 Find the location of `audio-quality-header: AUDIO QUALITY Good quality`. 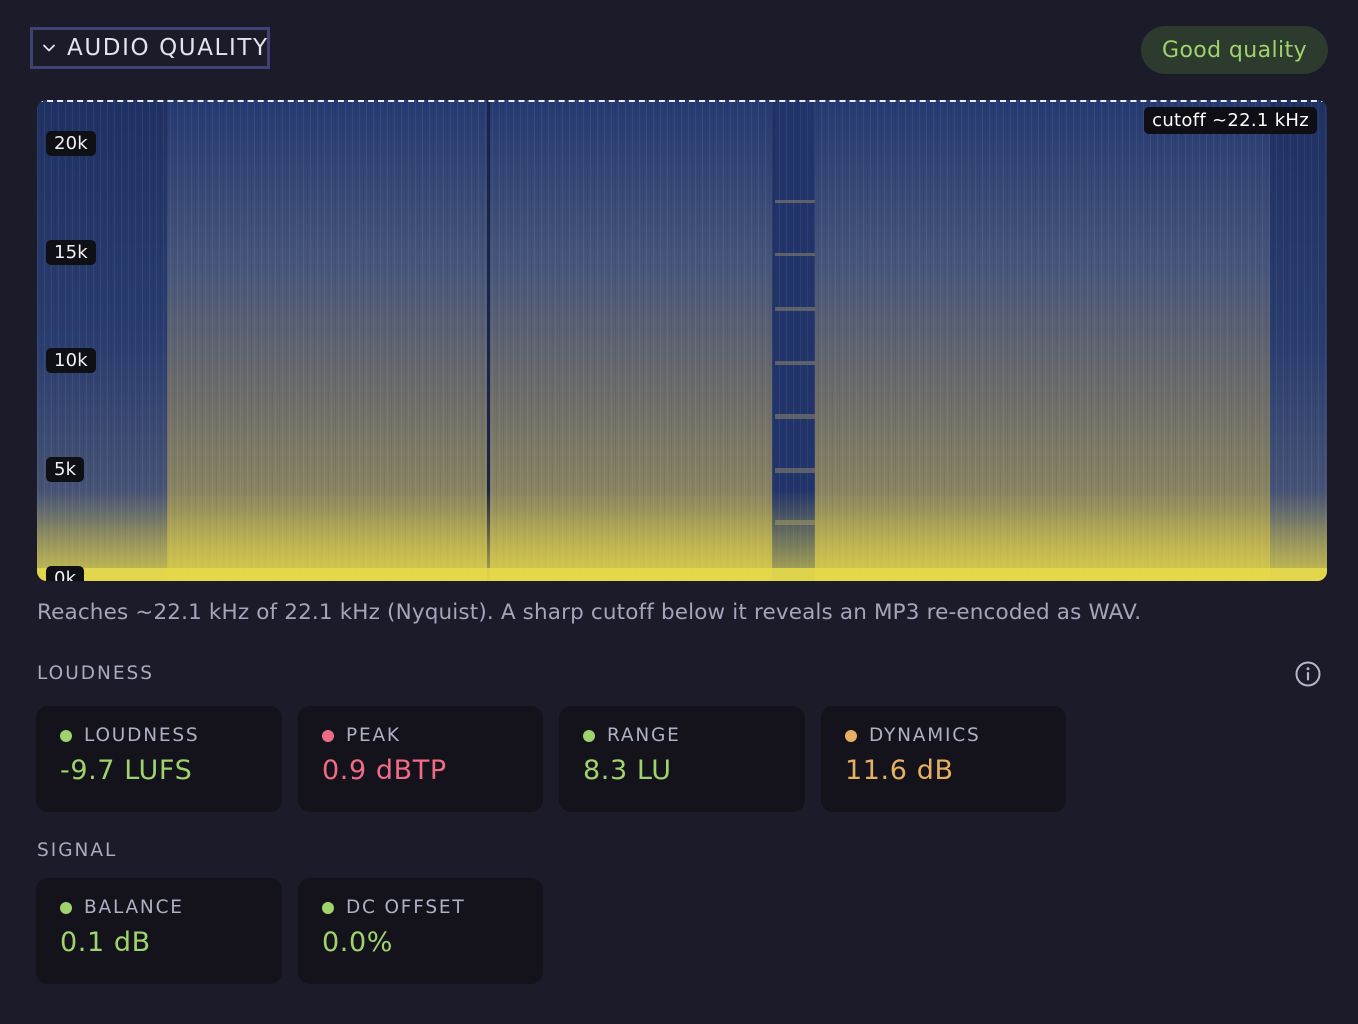

audio-quality-header: AUDIO QUALITY Good quality is located at coordinates (679, 50).